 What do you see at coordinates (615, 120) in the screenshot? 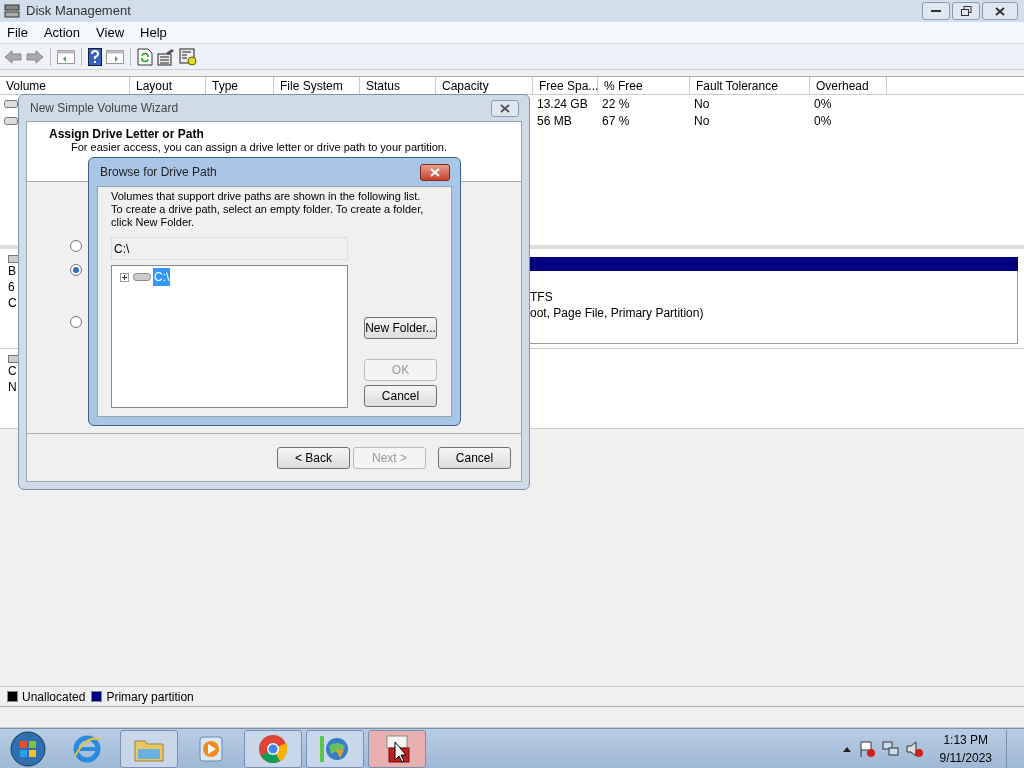
I see `table-cell-text: 67 %` at bounding box center [615, 120].